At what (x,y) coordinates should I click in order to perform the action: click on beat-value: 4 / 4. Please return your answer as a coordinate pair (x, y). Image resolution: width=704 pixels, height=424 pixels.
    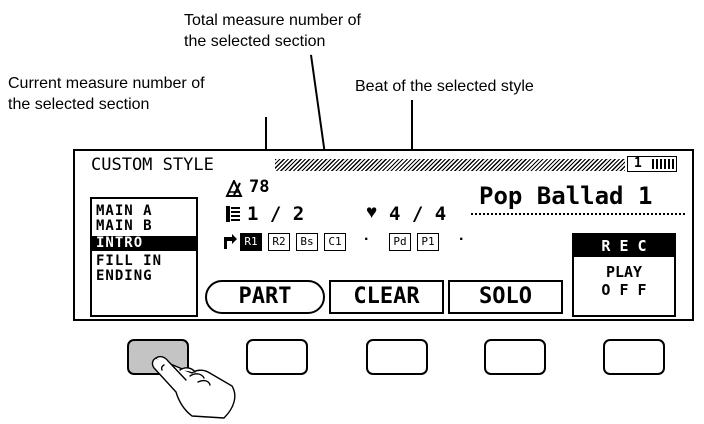
    Looking at the image, I should click on (418, 214).